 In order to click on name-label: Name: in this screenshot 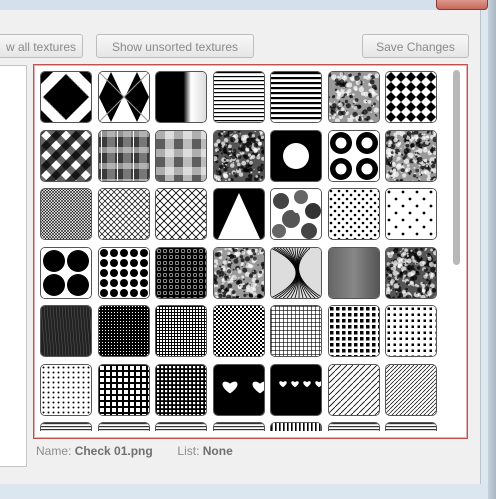, I will do `click(54, 451)`.